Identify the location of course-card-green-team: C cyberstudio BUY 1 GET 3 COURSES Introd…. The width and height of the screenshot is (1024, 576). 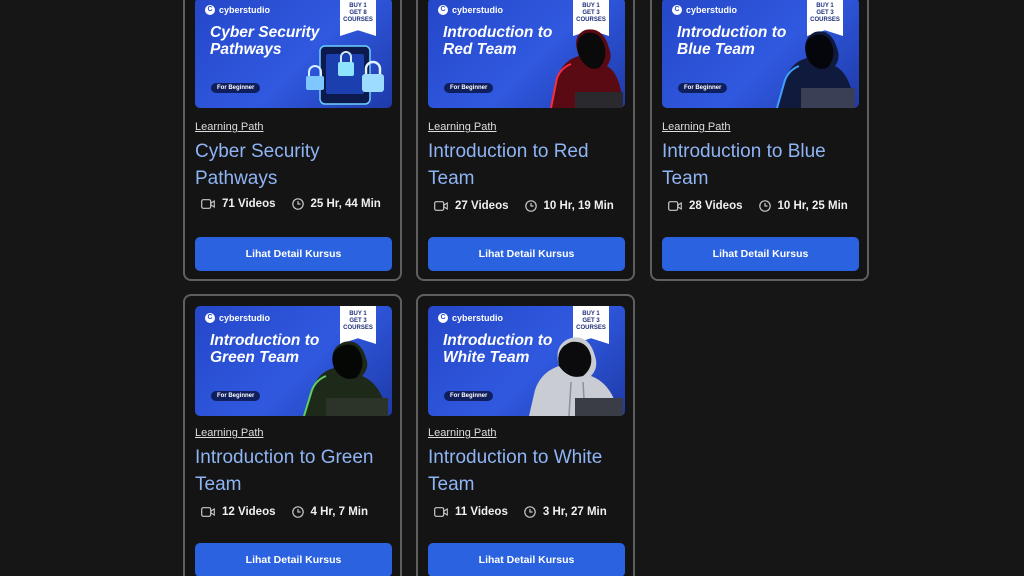
(292, 435).